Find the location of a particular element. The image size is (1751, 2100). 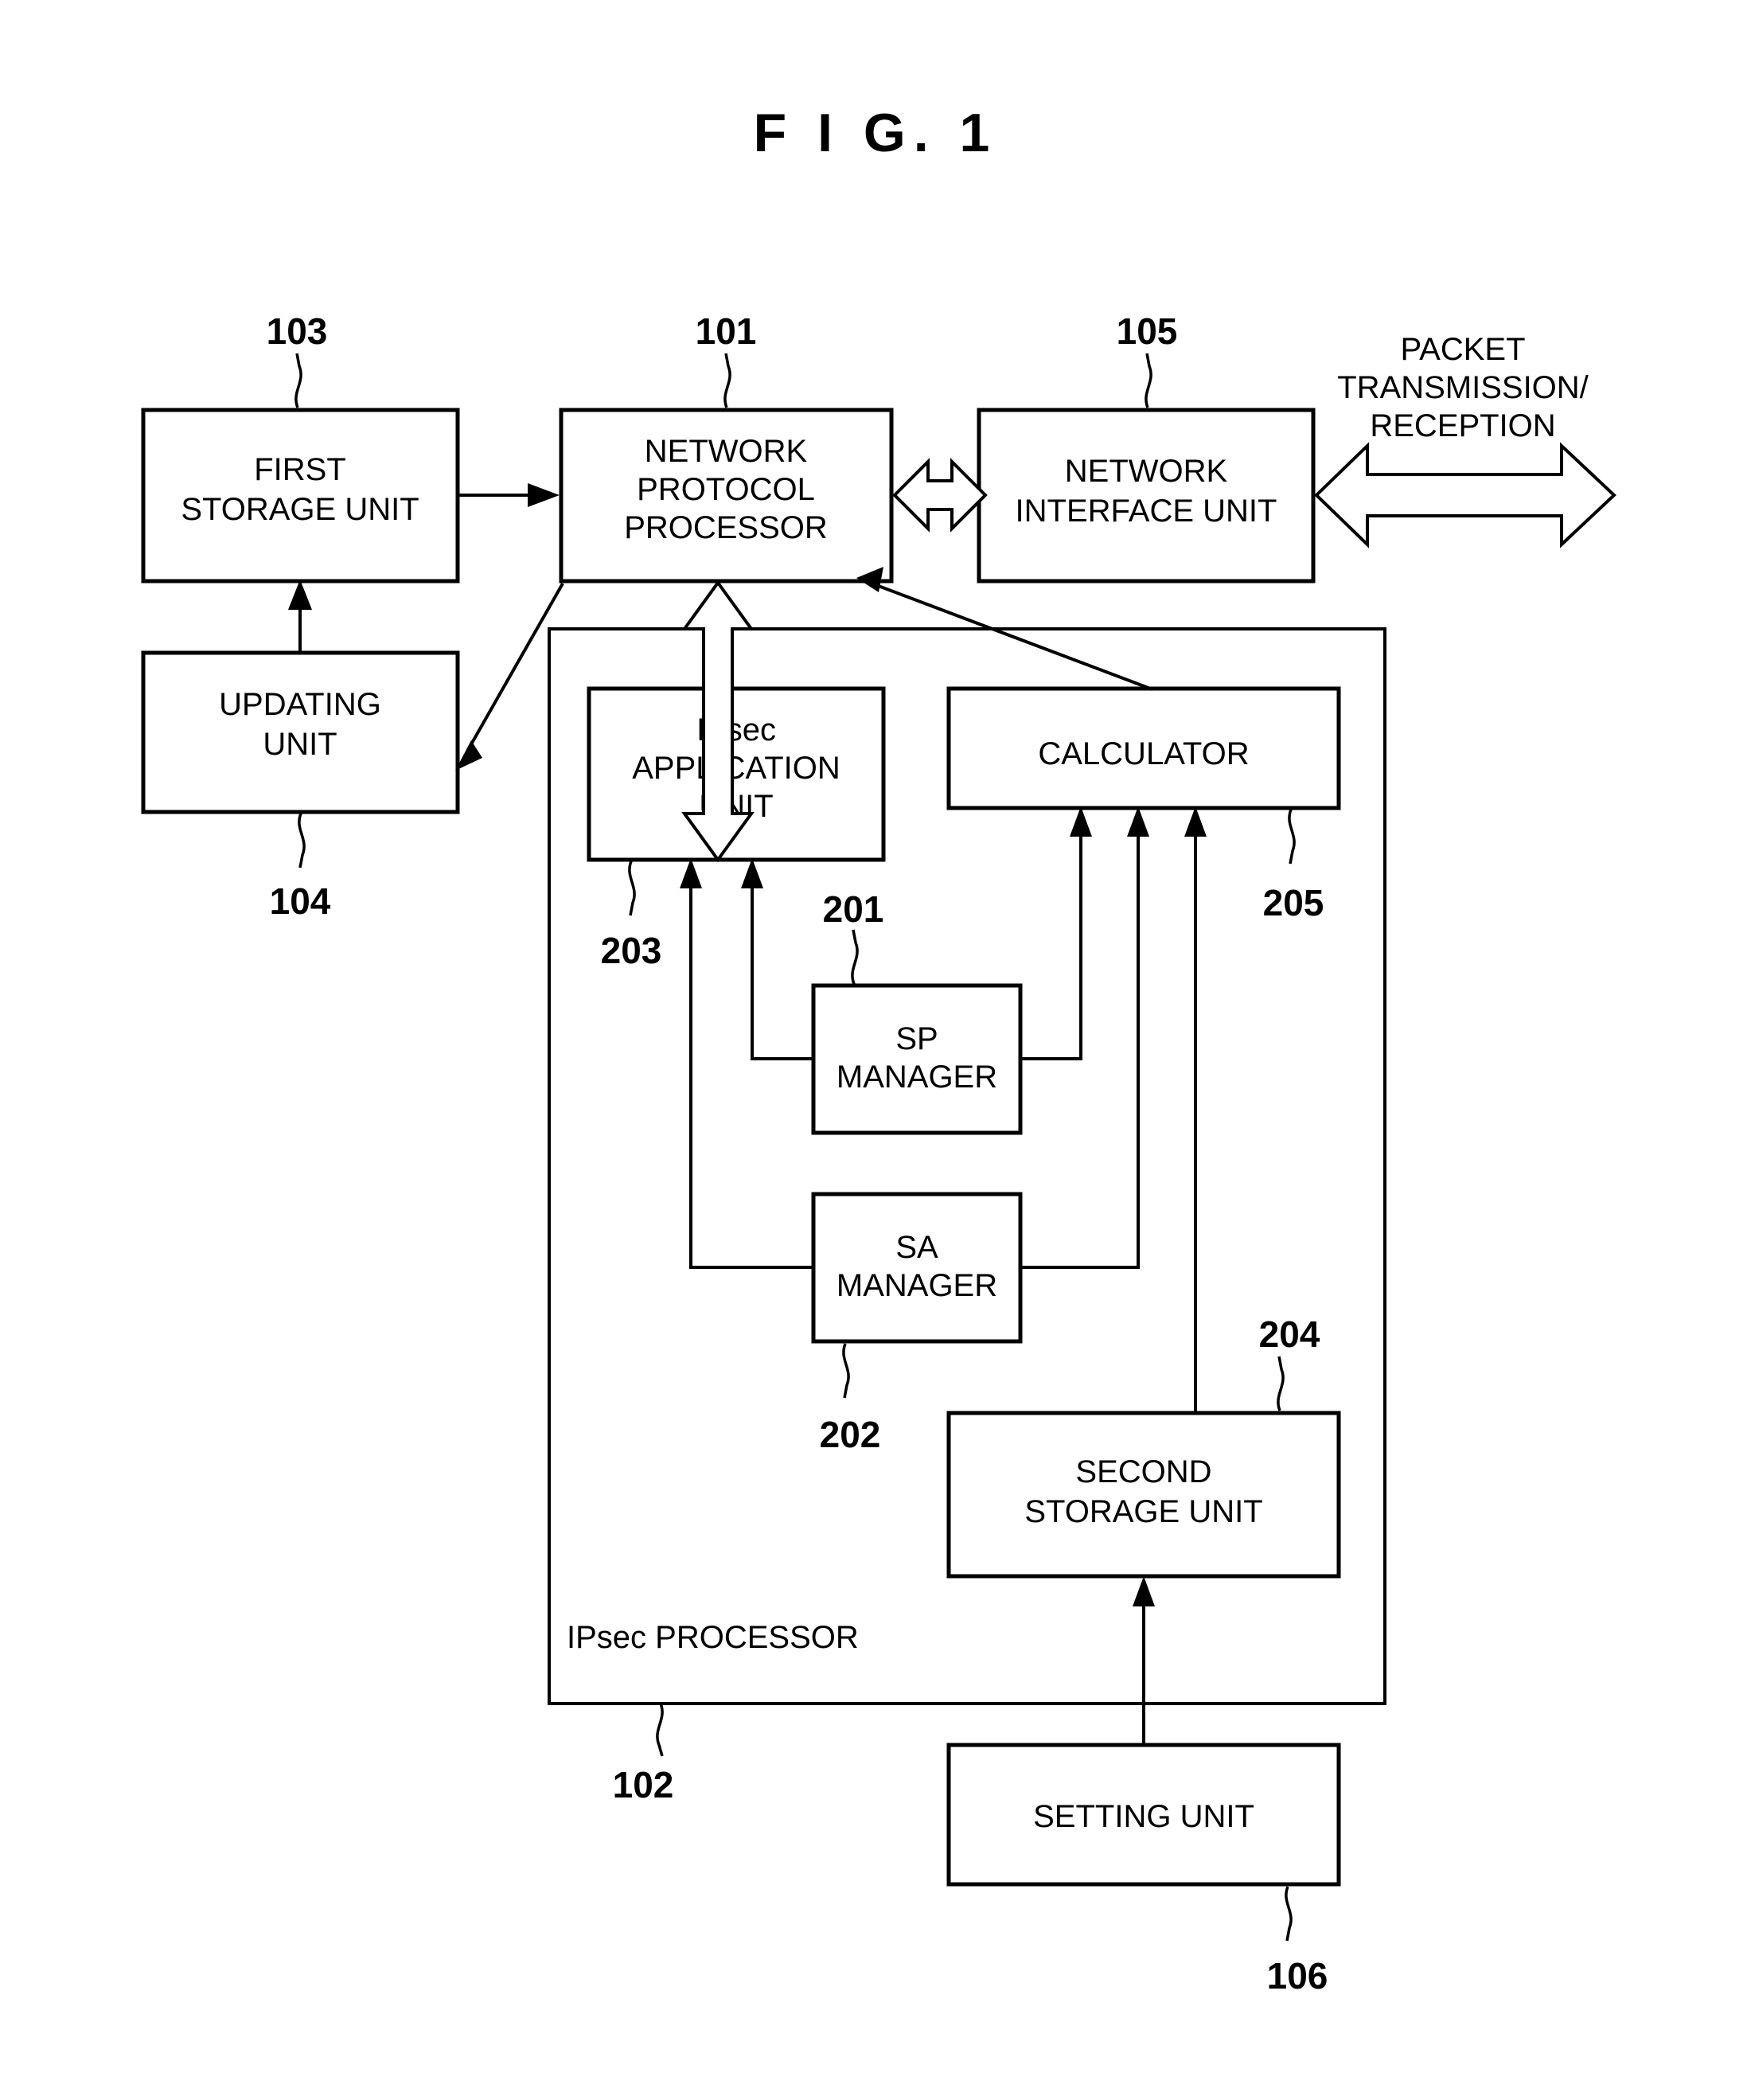

ref-number-101: 101 is located at coordinates (726, 331).